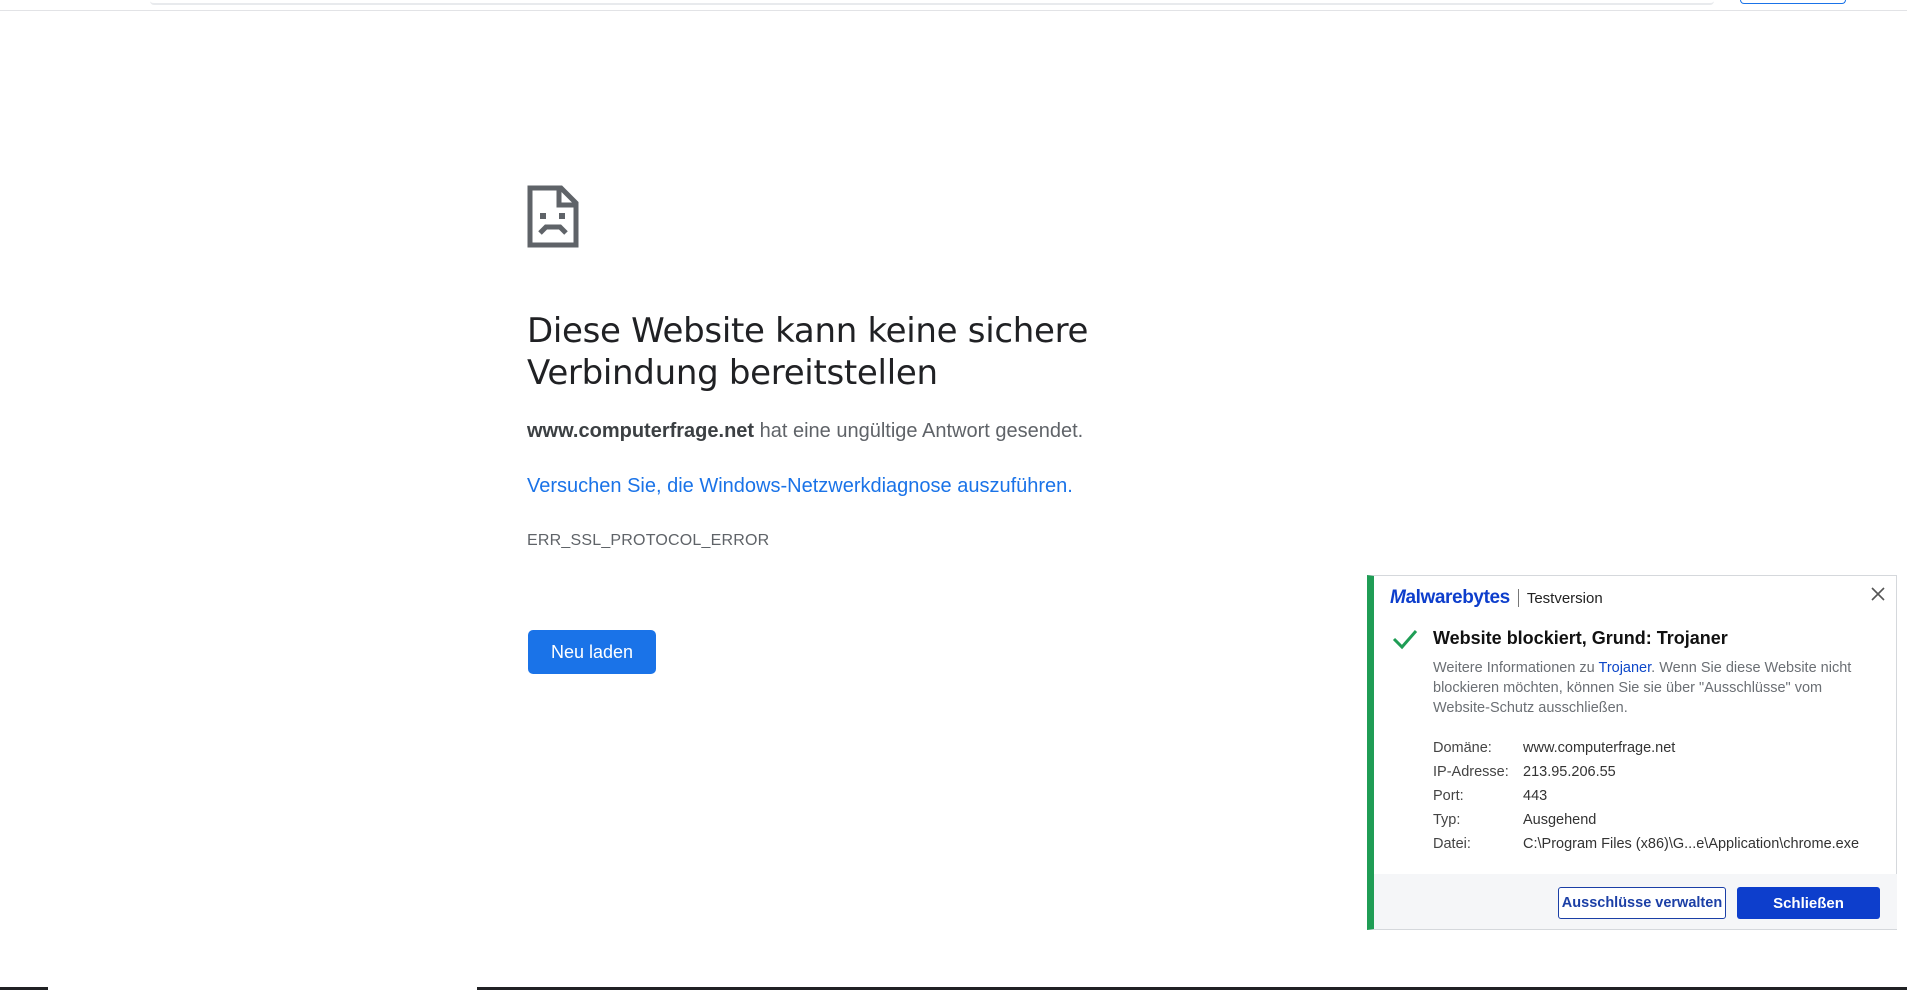  I want to click on detail-label: IP-Adresse:, so click(1471, 772).